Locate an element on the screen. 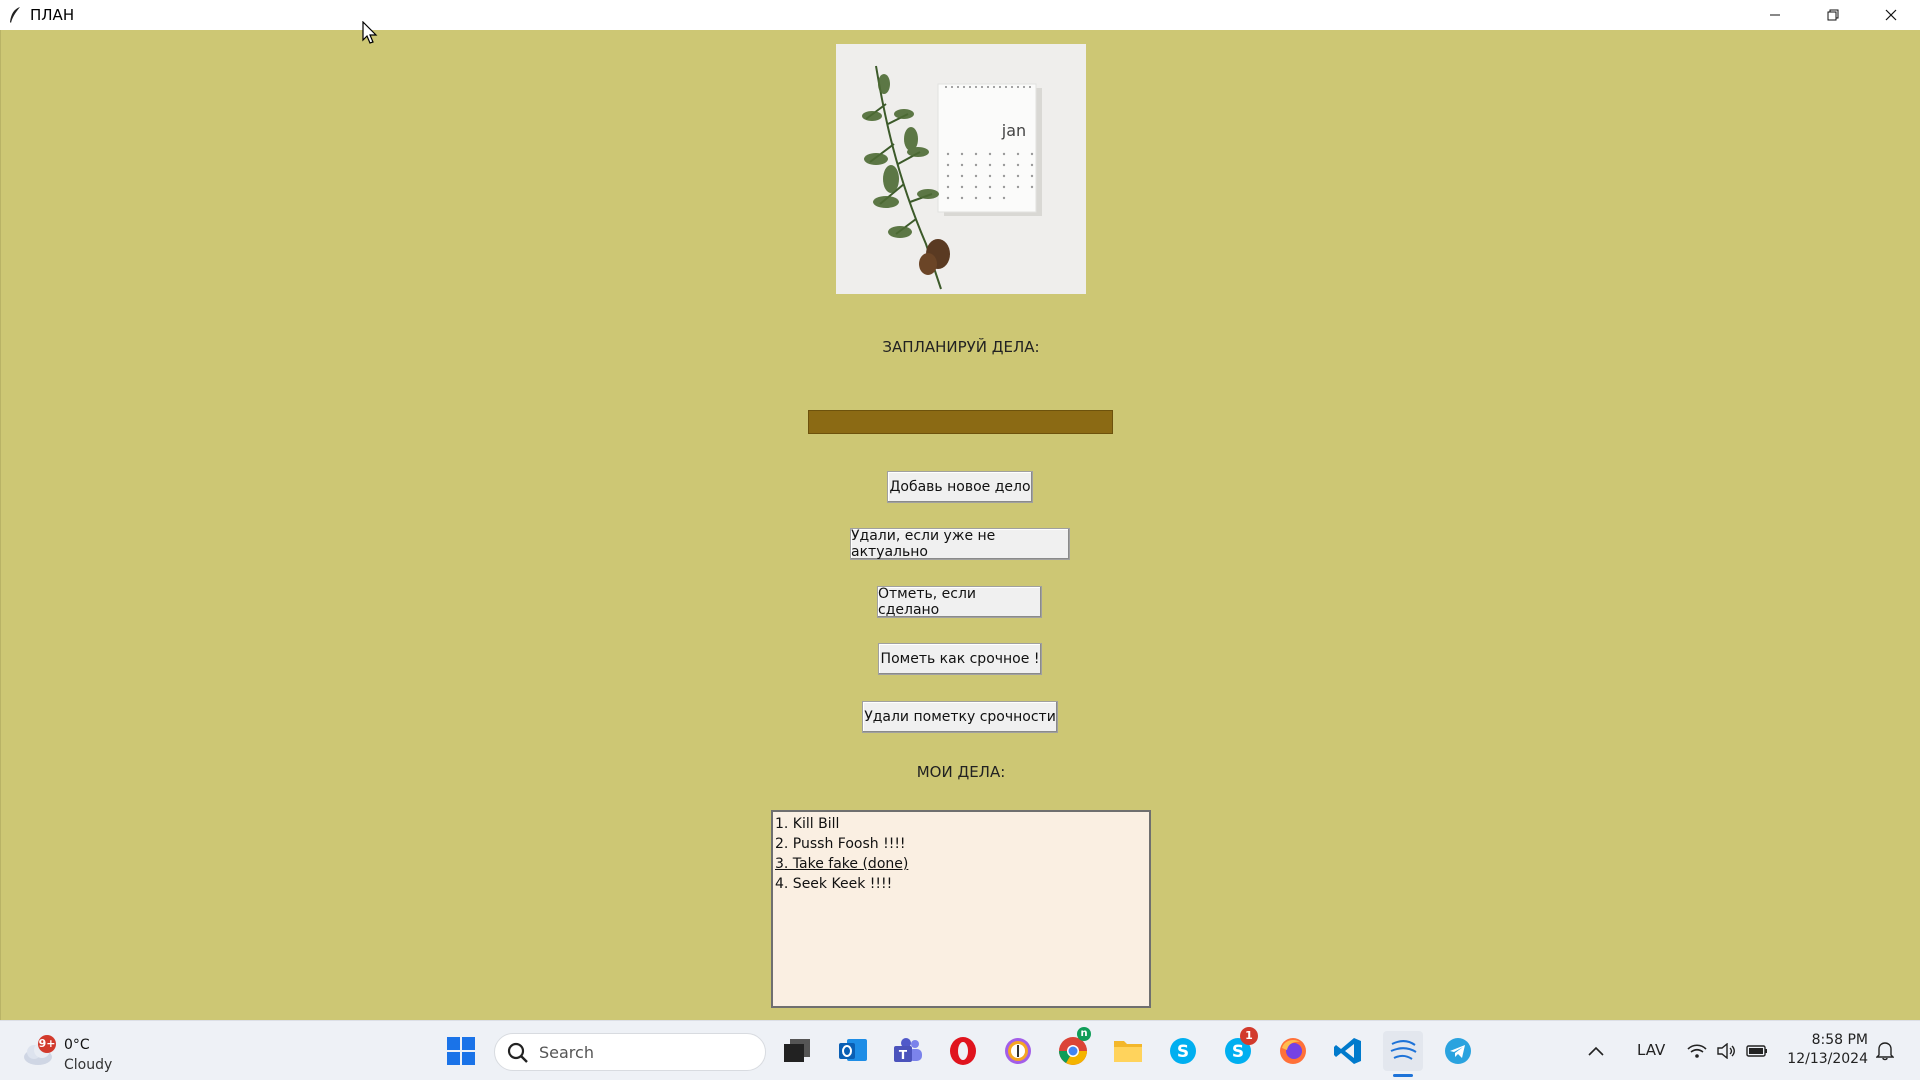 This screenshot has width=1920, height=1080. mark-done-button: Отметь, если сделано is located at coordinates (959, 602).